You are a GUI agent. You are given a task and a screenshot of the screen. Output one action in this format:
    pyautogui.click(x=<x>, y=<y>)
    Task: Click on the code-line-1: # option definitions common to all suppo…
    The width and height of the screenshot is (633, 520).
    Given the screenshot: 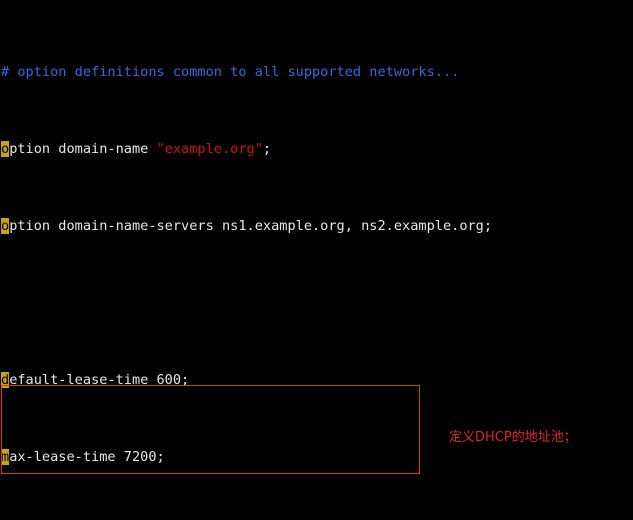 What is the action you would take?
    pyautogui.click(x=316, y=72)
    